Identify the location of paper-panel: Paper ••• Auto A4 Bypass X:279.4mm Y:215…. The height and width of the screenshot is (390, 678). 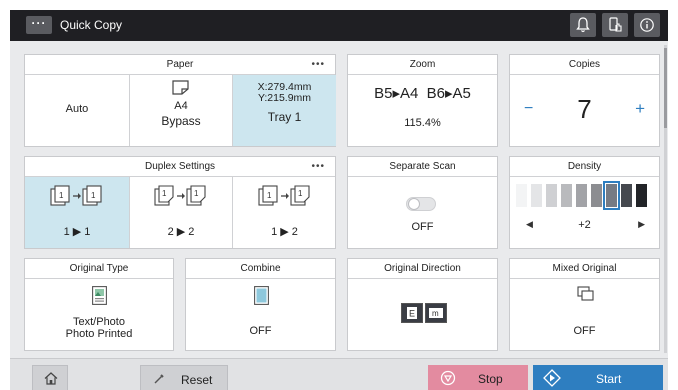
(180, 100).